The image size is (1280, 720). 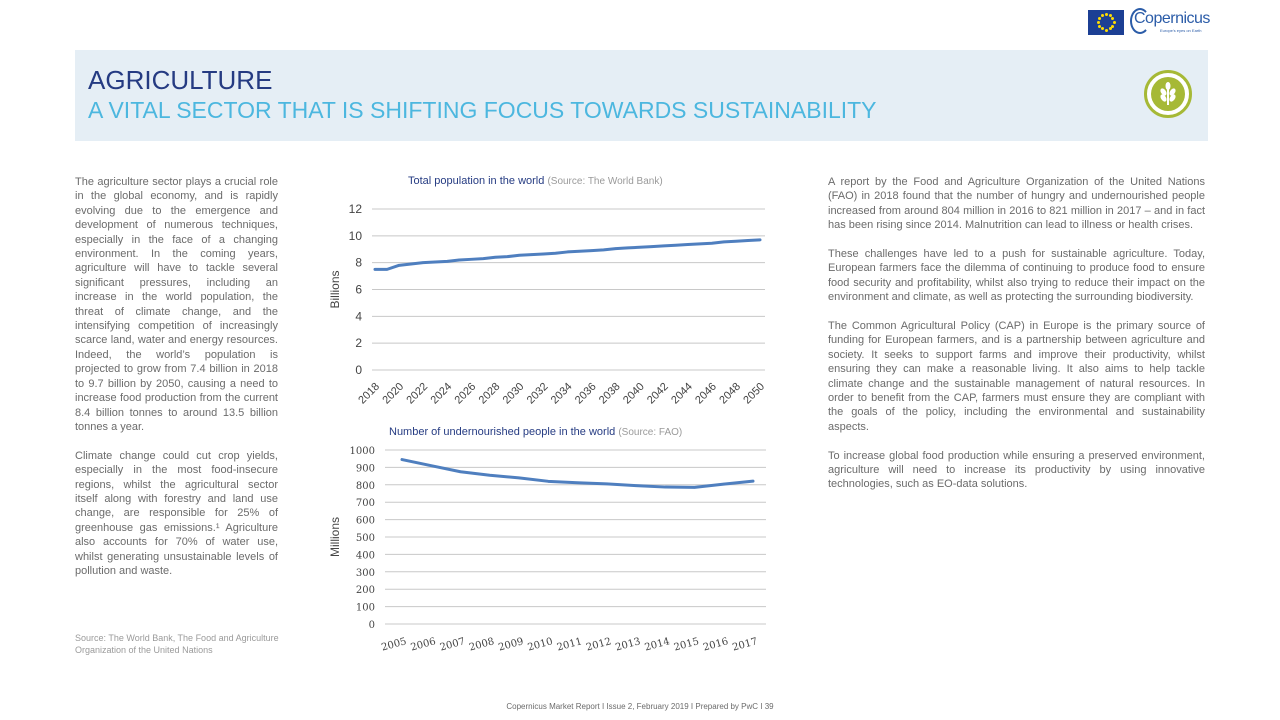 What do you see at coordinates (610, 394) in the screenshot?
I see `x-tick-label: 2038` at bounding box center [610, 394].